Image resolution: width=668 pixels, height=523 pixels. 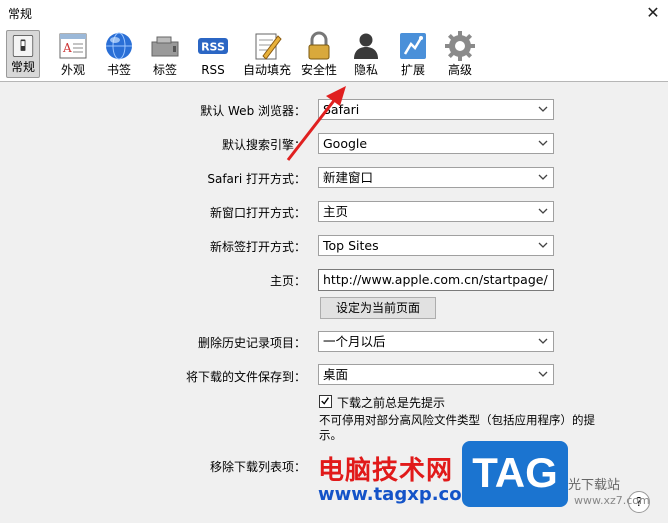 I want to click on new-tab-opens-with-select: Top Sites, so click(x=436, y=245).